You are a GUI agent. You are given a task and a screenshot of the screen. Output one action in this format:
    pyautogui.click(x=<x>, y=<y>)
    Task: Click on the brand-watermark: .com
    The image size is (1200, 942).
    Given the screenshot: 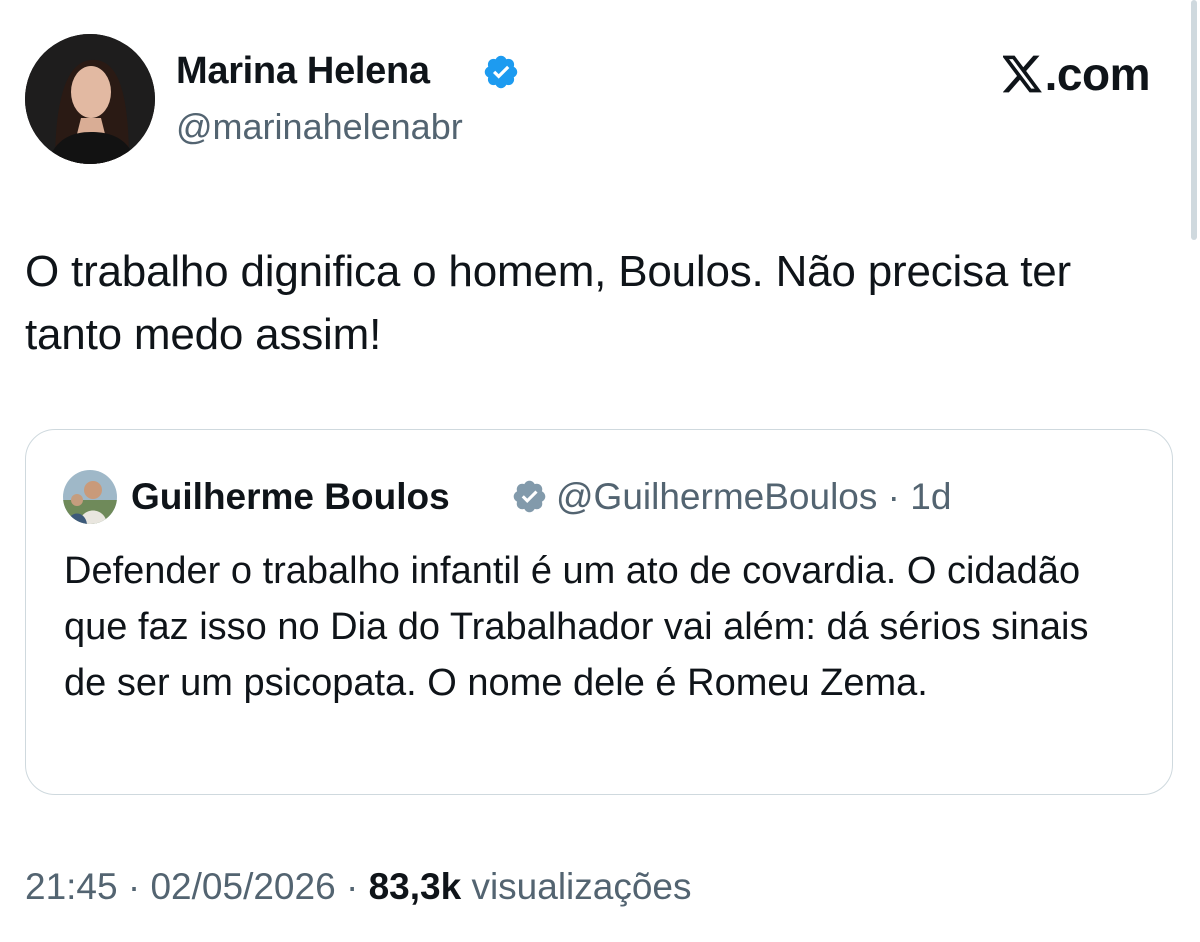 What is the action you would take?
    pyautogui.click(x=1076, y=74)
    